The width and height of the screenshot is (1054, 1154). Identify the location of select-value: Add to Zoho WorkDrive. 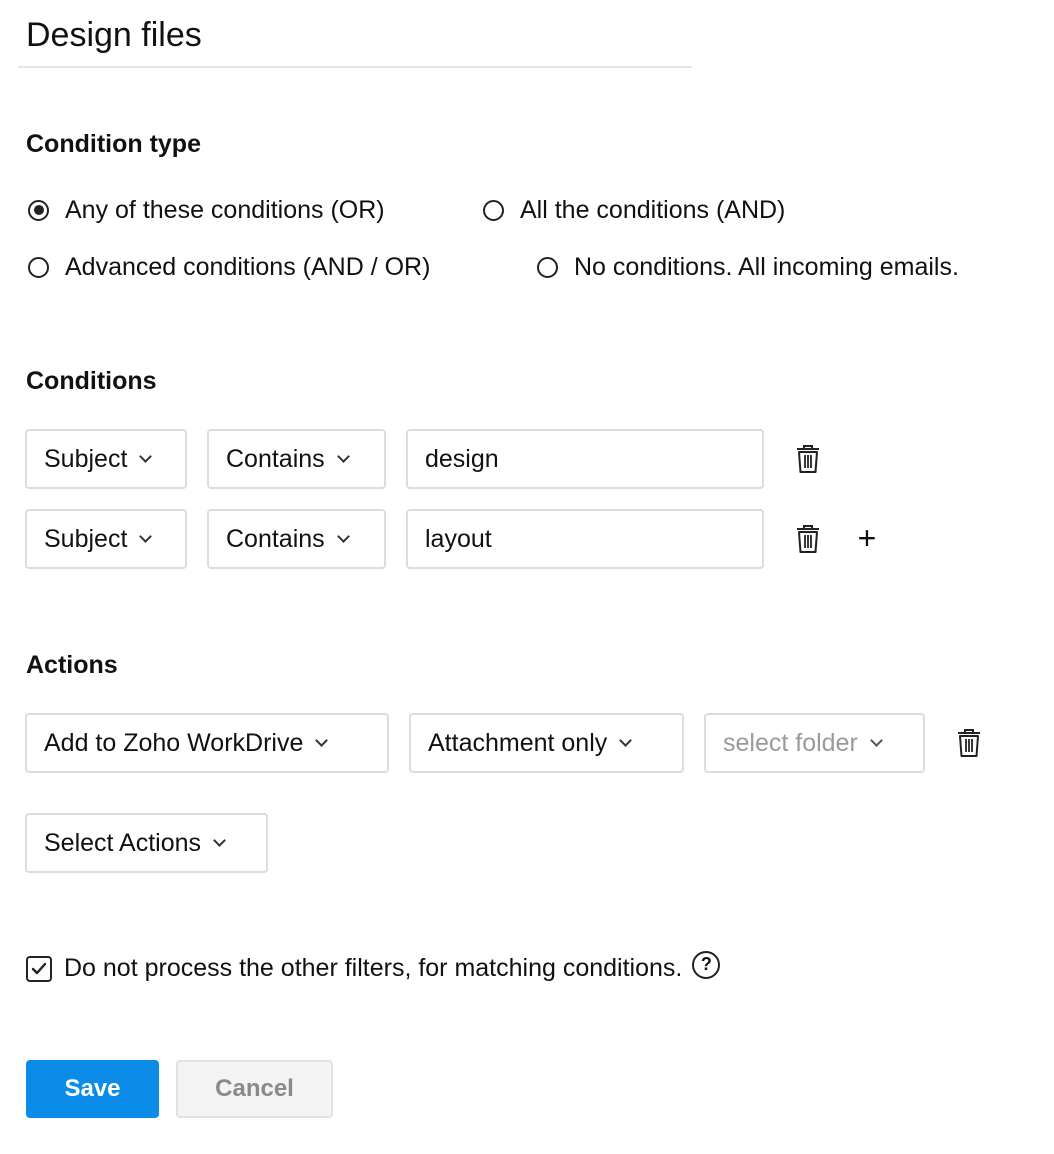
(174, 742).